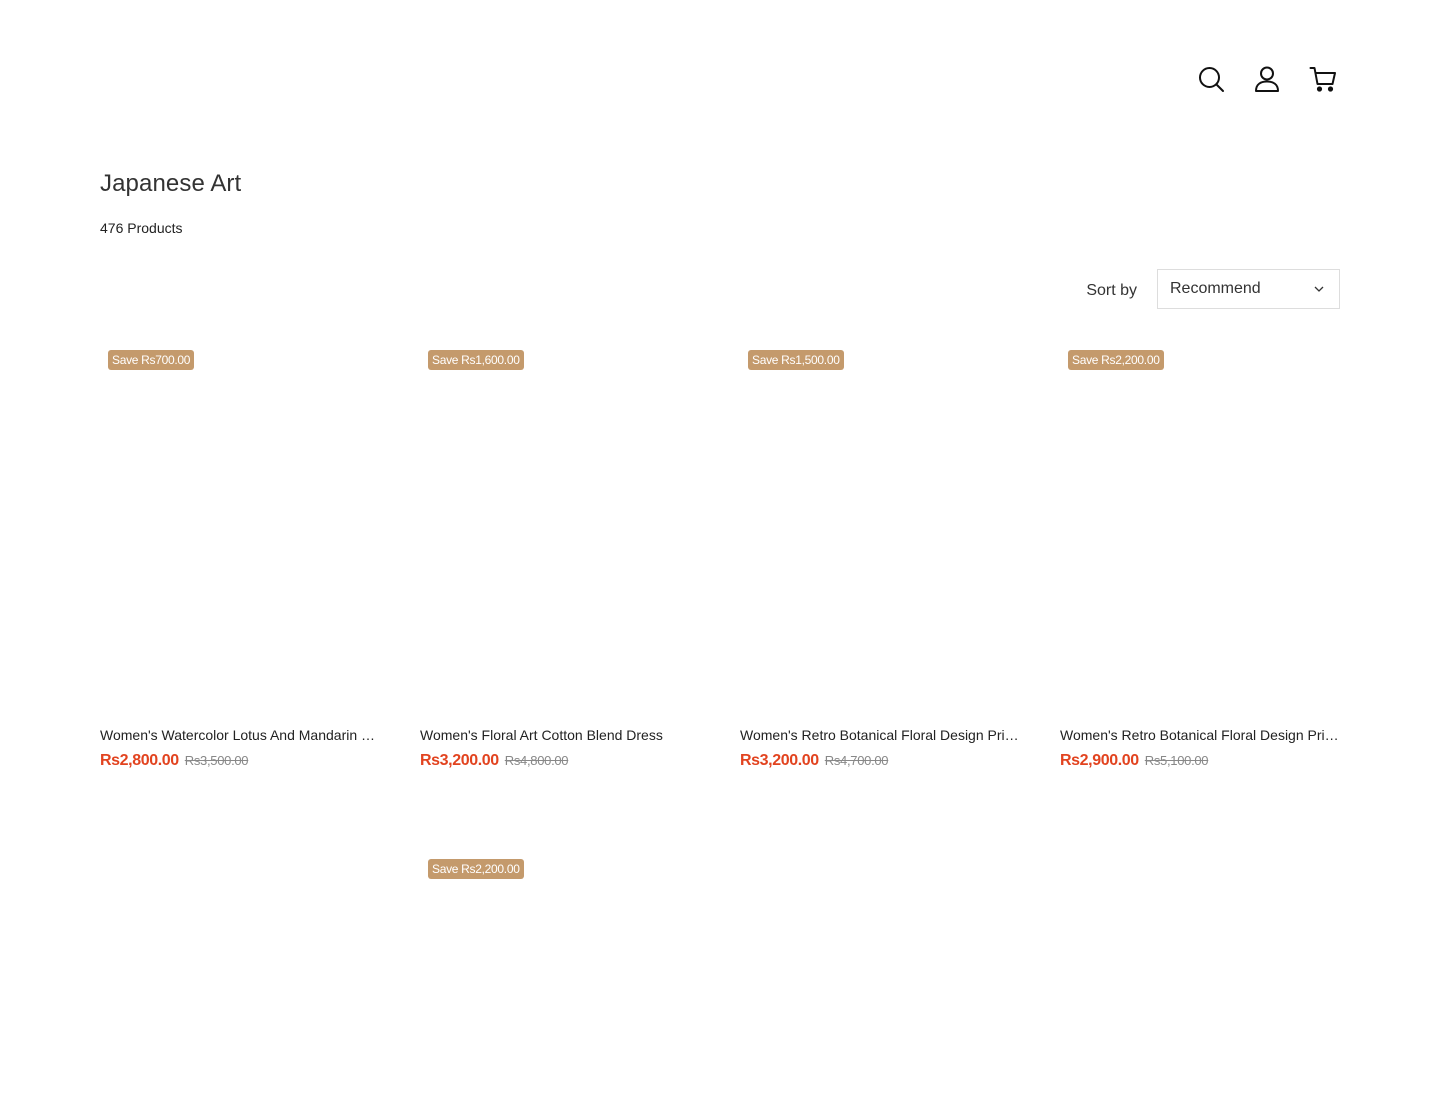  Describe the element at coordinates (1211, 79) in the screenshot. I see `search-icon` at that location.